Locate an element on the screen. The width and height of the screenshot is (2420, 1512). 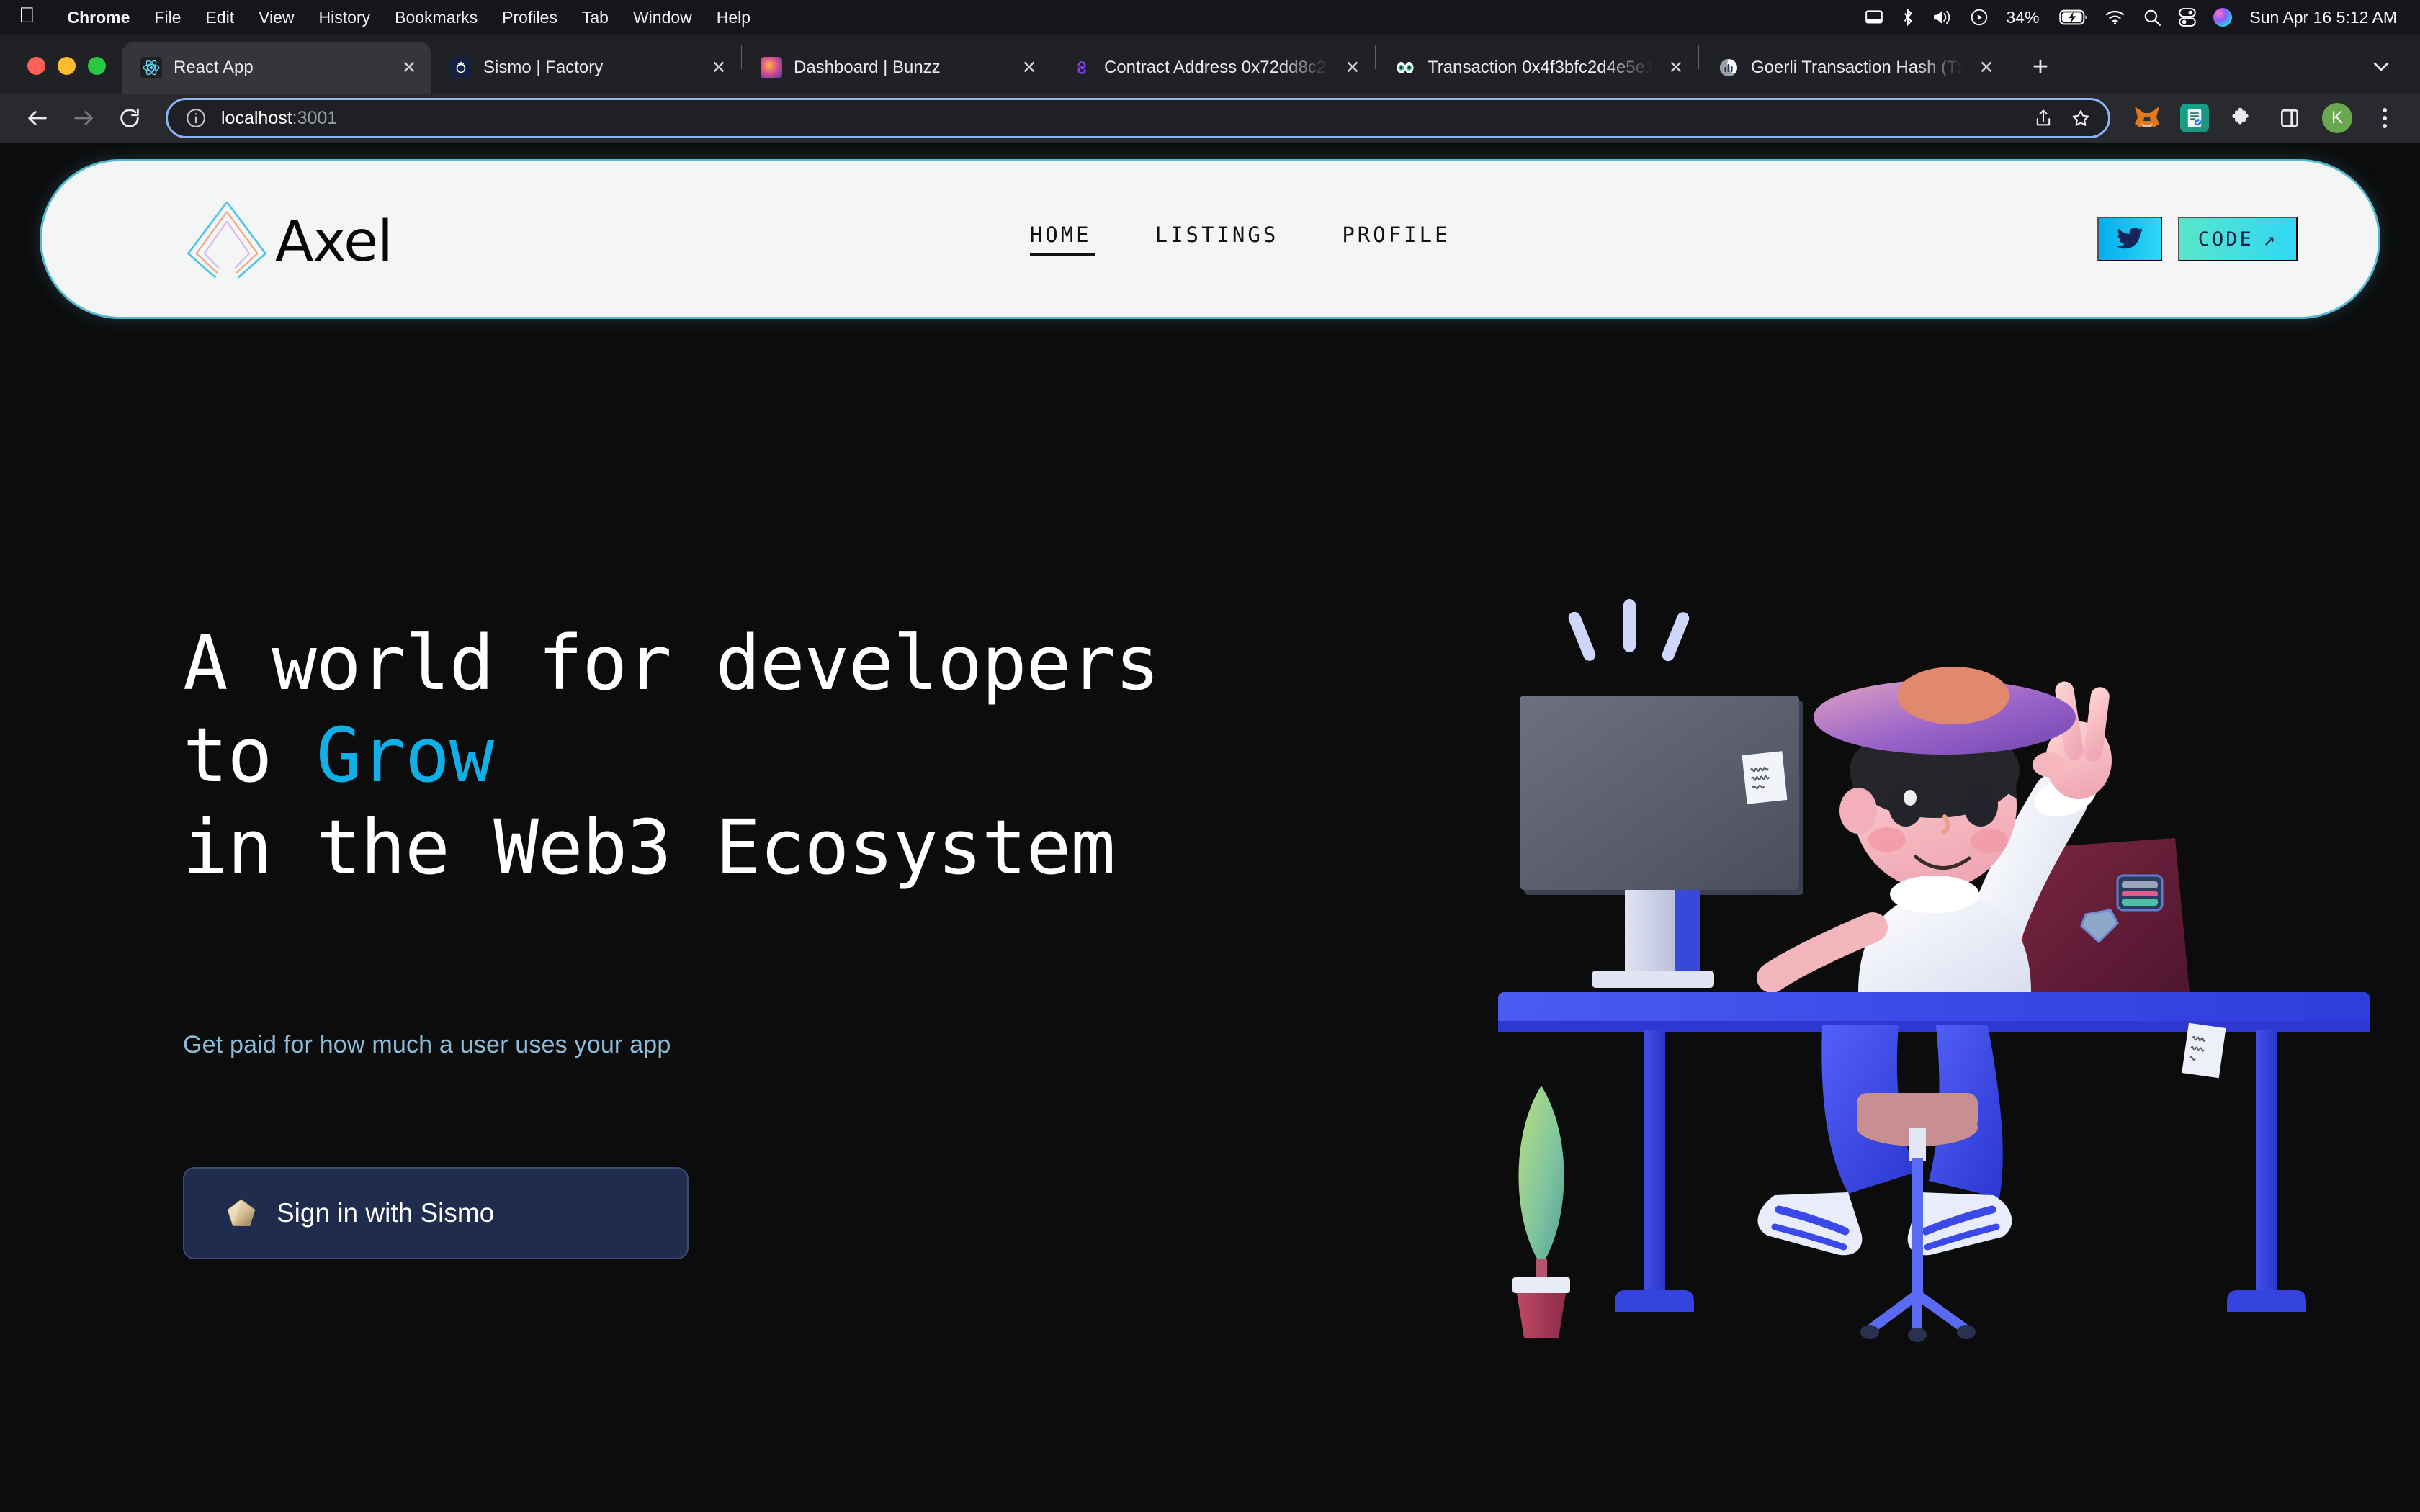
tab-react-app: React App ✕ is located at coordinates (276, 68).